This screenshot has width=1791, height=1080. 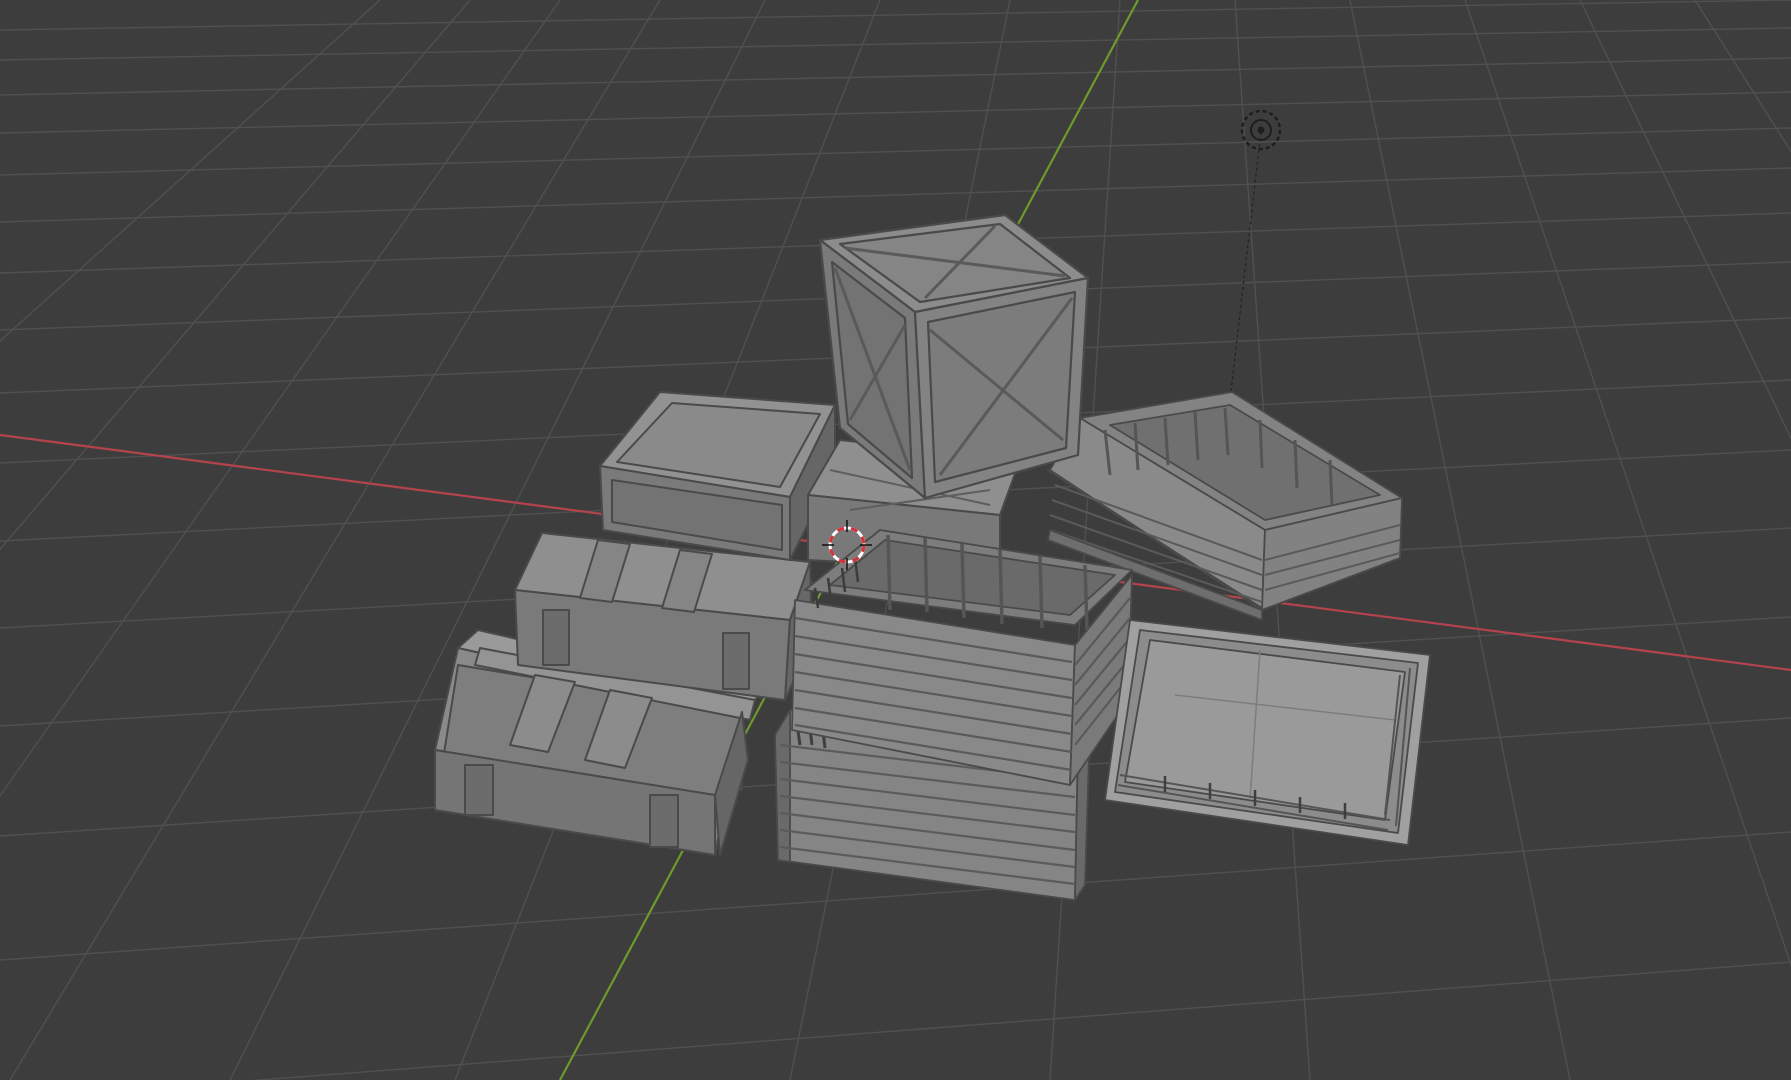 What do you see at coordinates (717, 476) in the screenshot?
I see `crate-closed-left` at bounding box center [717, 476].